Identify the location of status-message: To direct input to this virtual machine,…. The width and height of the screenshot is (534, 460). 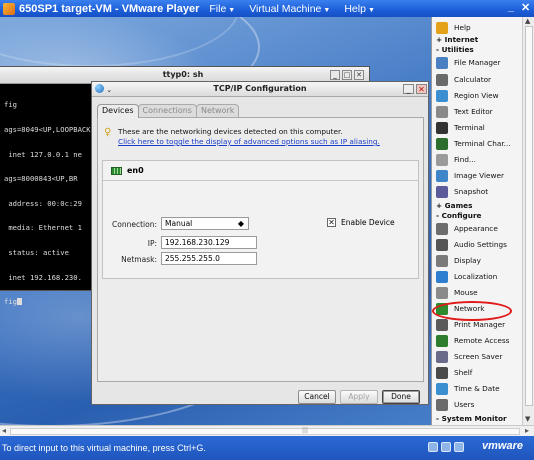
(104, 448).